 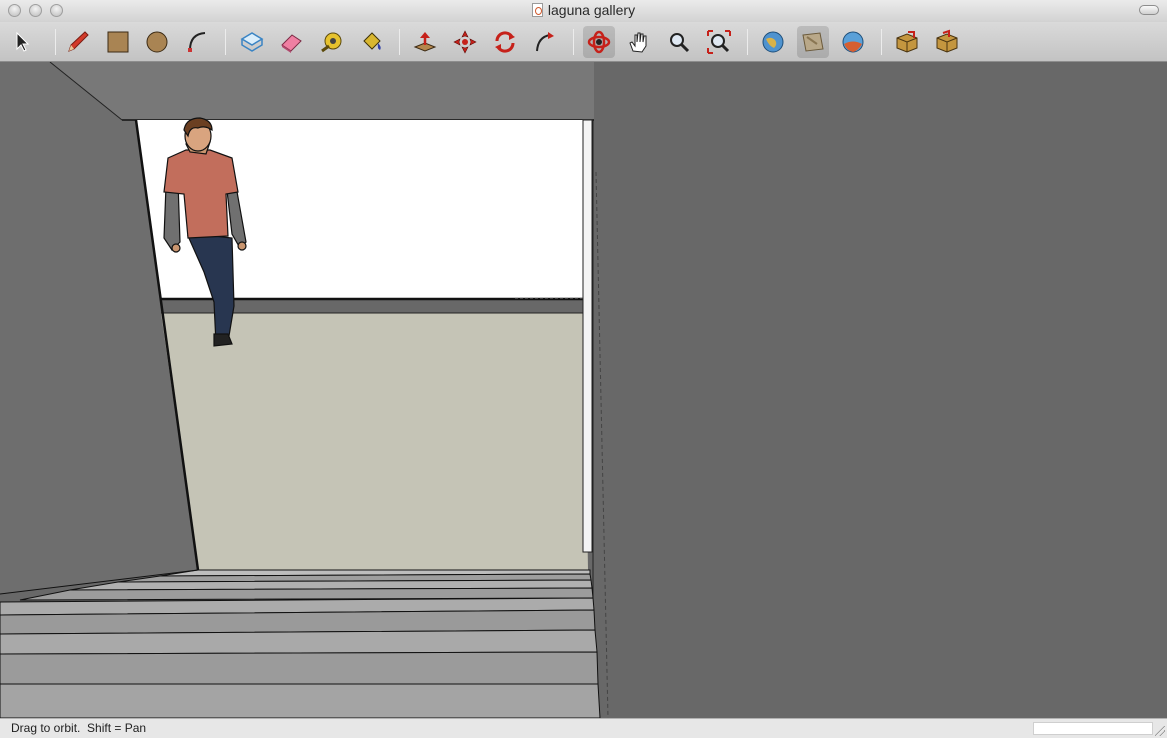 I want to click on rotate-icon, so click(x=505, y=42).